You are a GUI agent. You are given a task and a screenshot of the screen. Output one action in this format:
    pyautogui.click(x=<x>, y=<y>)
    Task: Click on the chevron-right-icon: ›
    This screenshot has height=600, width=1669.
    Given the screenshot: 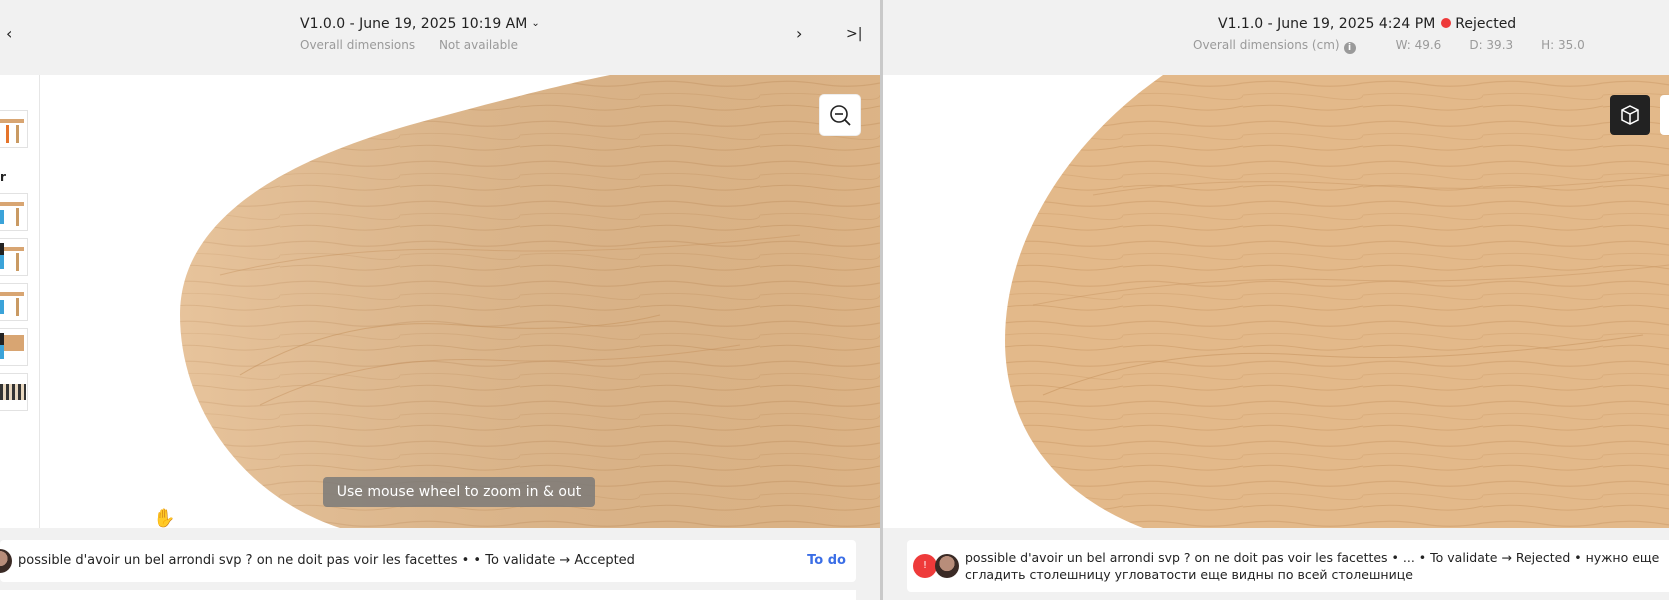 What is the action you would take?
    pyautogui.click(x=799, y=33)
    